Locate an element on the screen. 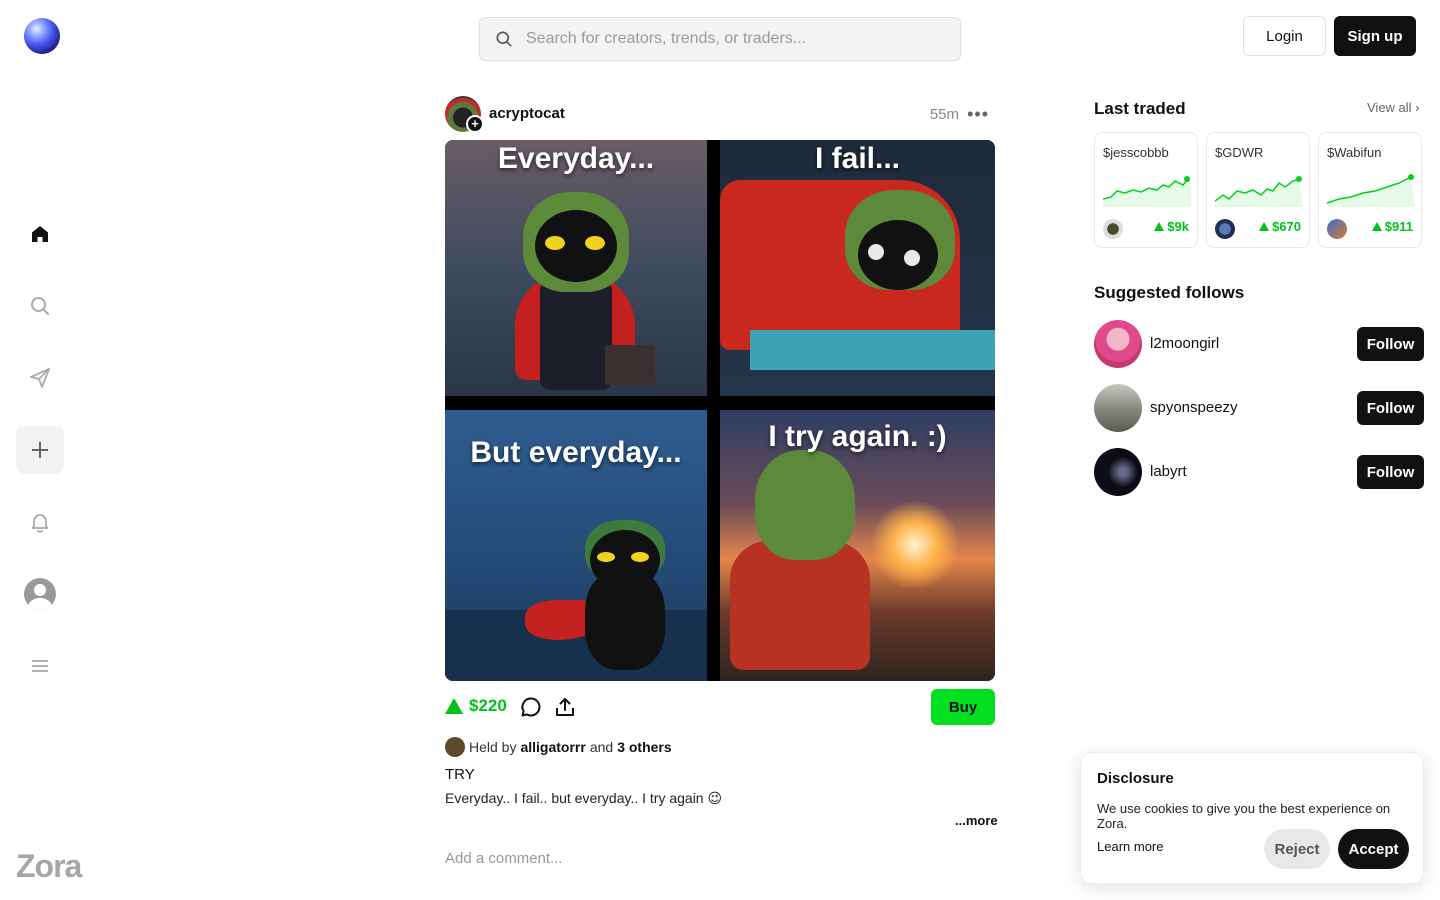 The image size is (1440, 900). sidebar-item-notifications is located at coordinates (40, 522).